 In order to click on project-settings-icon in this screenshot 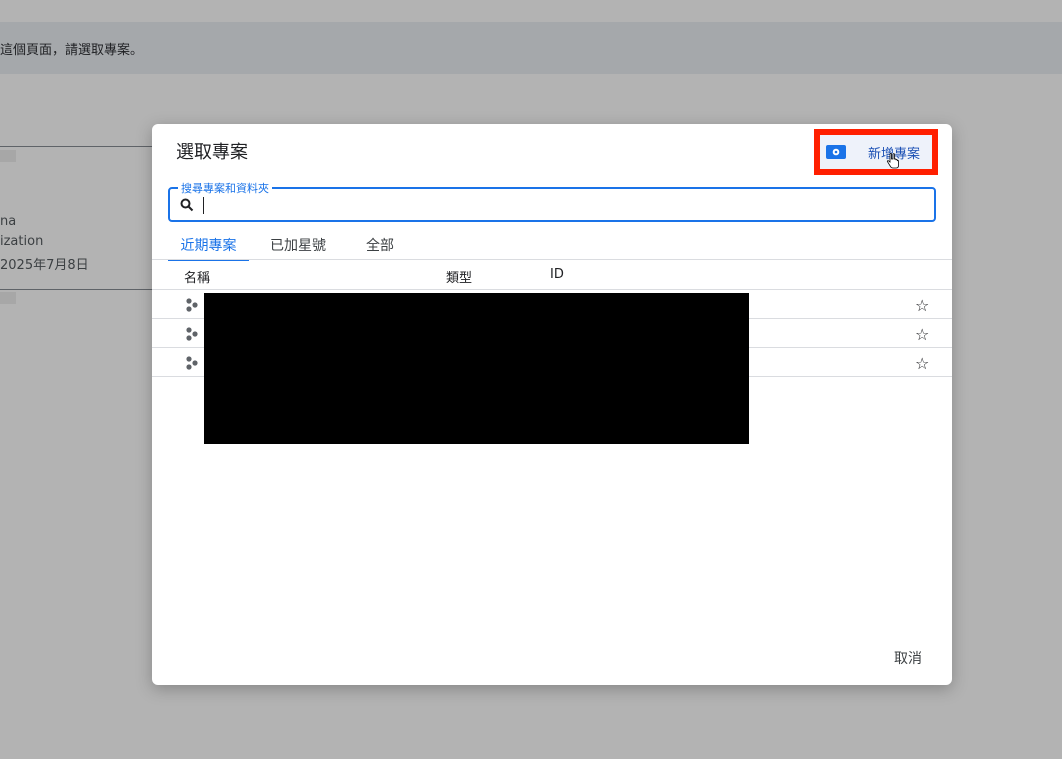, I will do `click(836, 152)`.